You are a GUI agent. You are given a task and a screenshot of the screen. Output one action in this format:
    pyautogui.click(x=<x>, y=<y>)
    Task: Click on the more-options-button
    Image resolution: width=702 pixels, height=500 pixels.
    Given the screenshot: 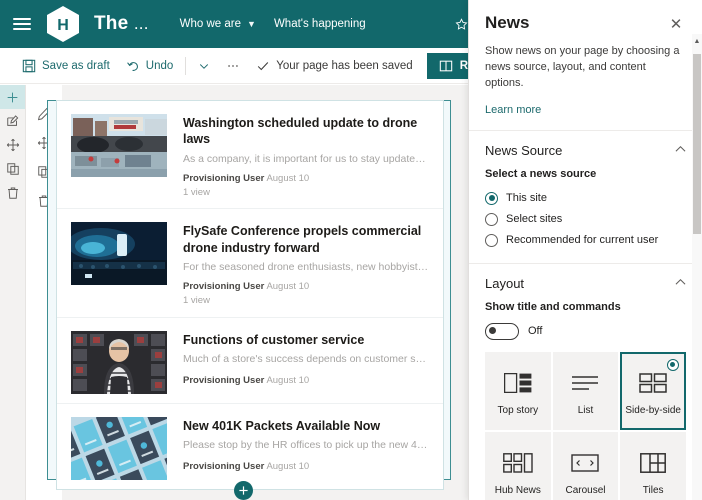 What is the action you would take?
    pyautogui.click(x=233, y=66)
    